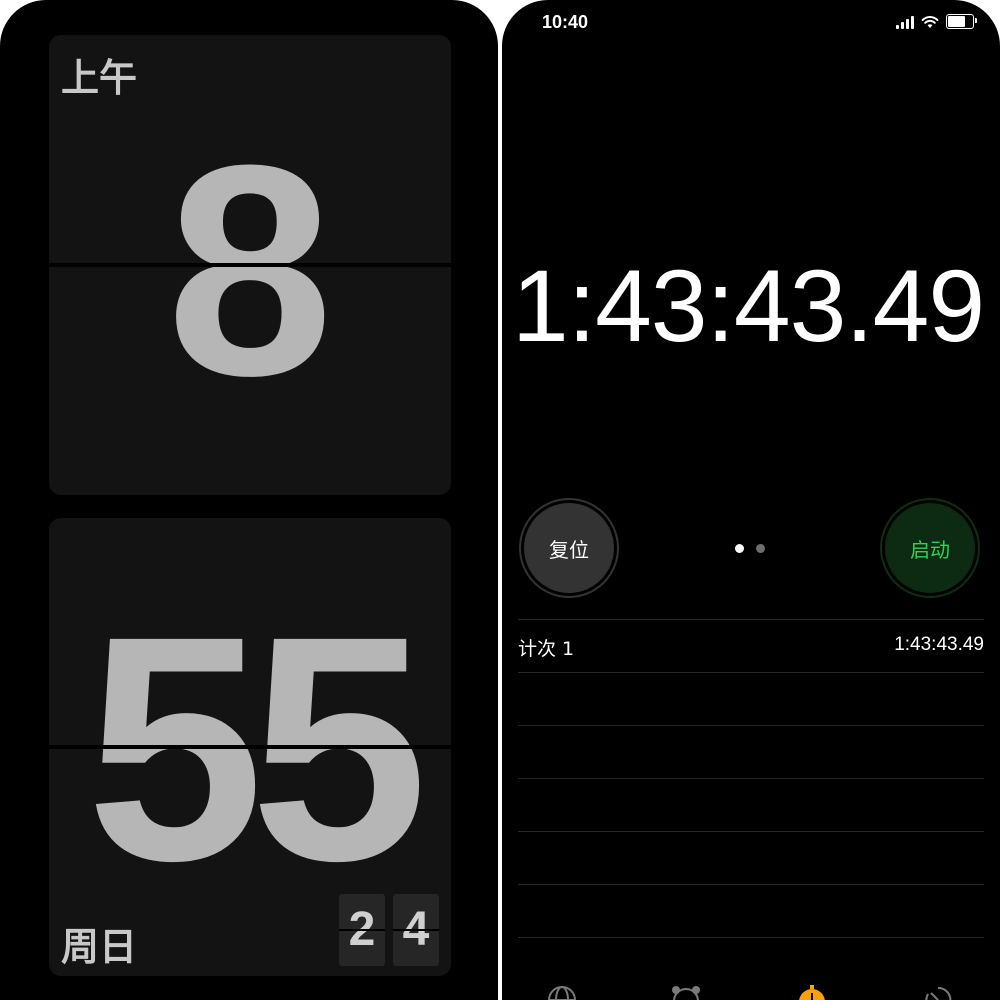  Describe the element at coordinates (362, 930) in the screenshot. I see `date-tens-digit: 2` at that location.